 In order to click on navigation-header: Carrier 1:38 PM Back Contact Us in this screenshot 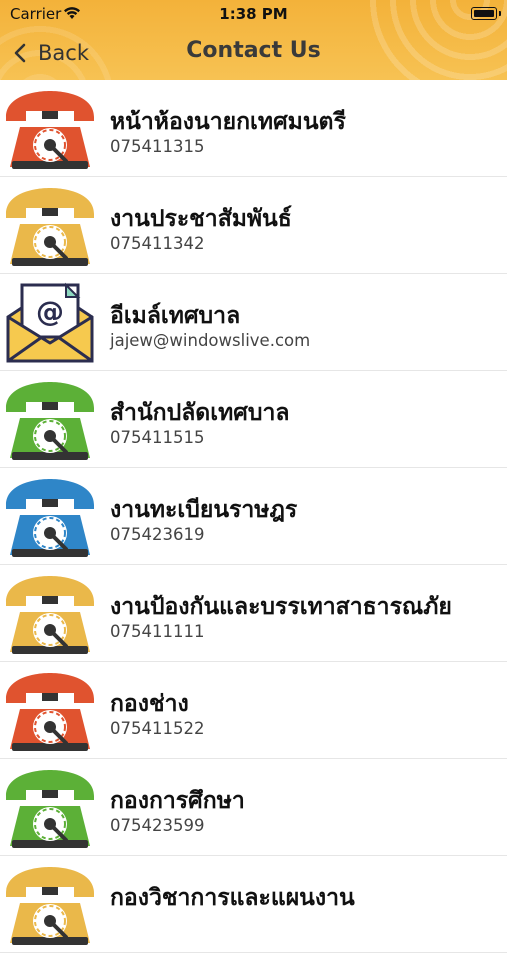, I will do `click(253, 40)`.